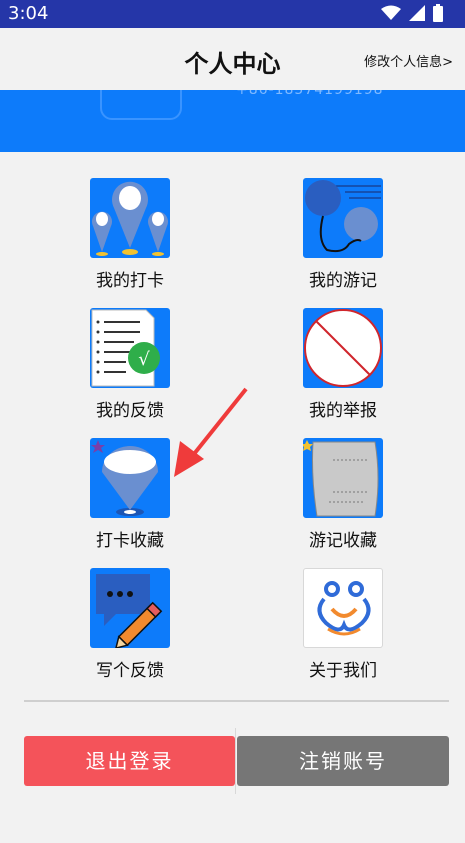 This screenshot has width=465, height=843. Describe the element at coordinates (391, 12) in the screenshot. I see `wifi-icon` at that location.